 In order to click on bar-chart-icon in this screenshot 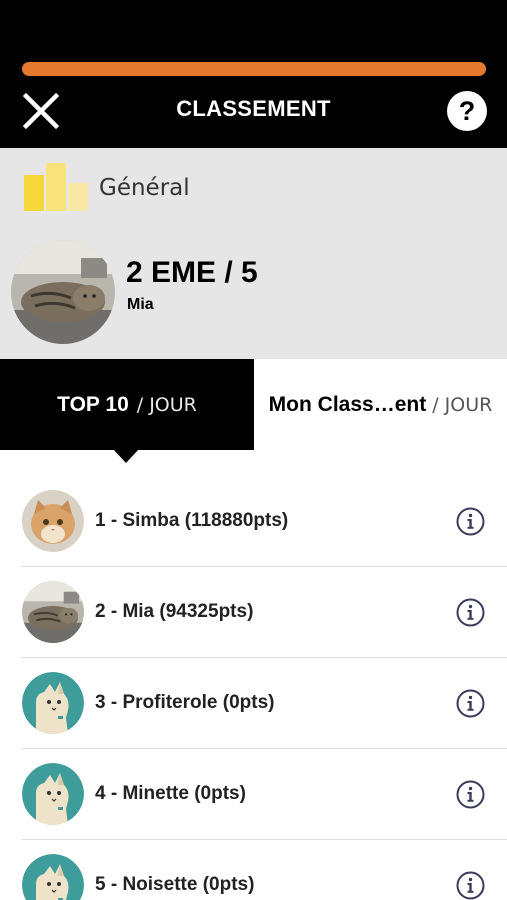, I will do `click(57, 187)`.